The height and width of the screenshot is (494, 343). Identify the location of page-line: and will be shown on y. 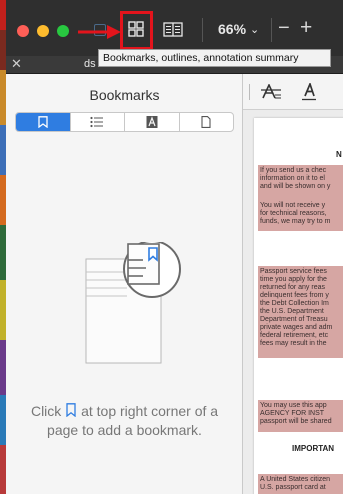
(295, 186).